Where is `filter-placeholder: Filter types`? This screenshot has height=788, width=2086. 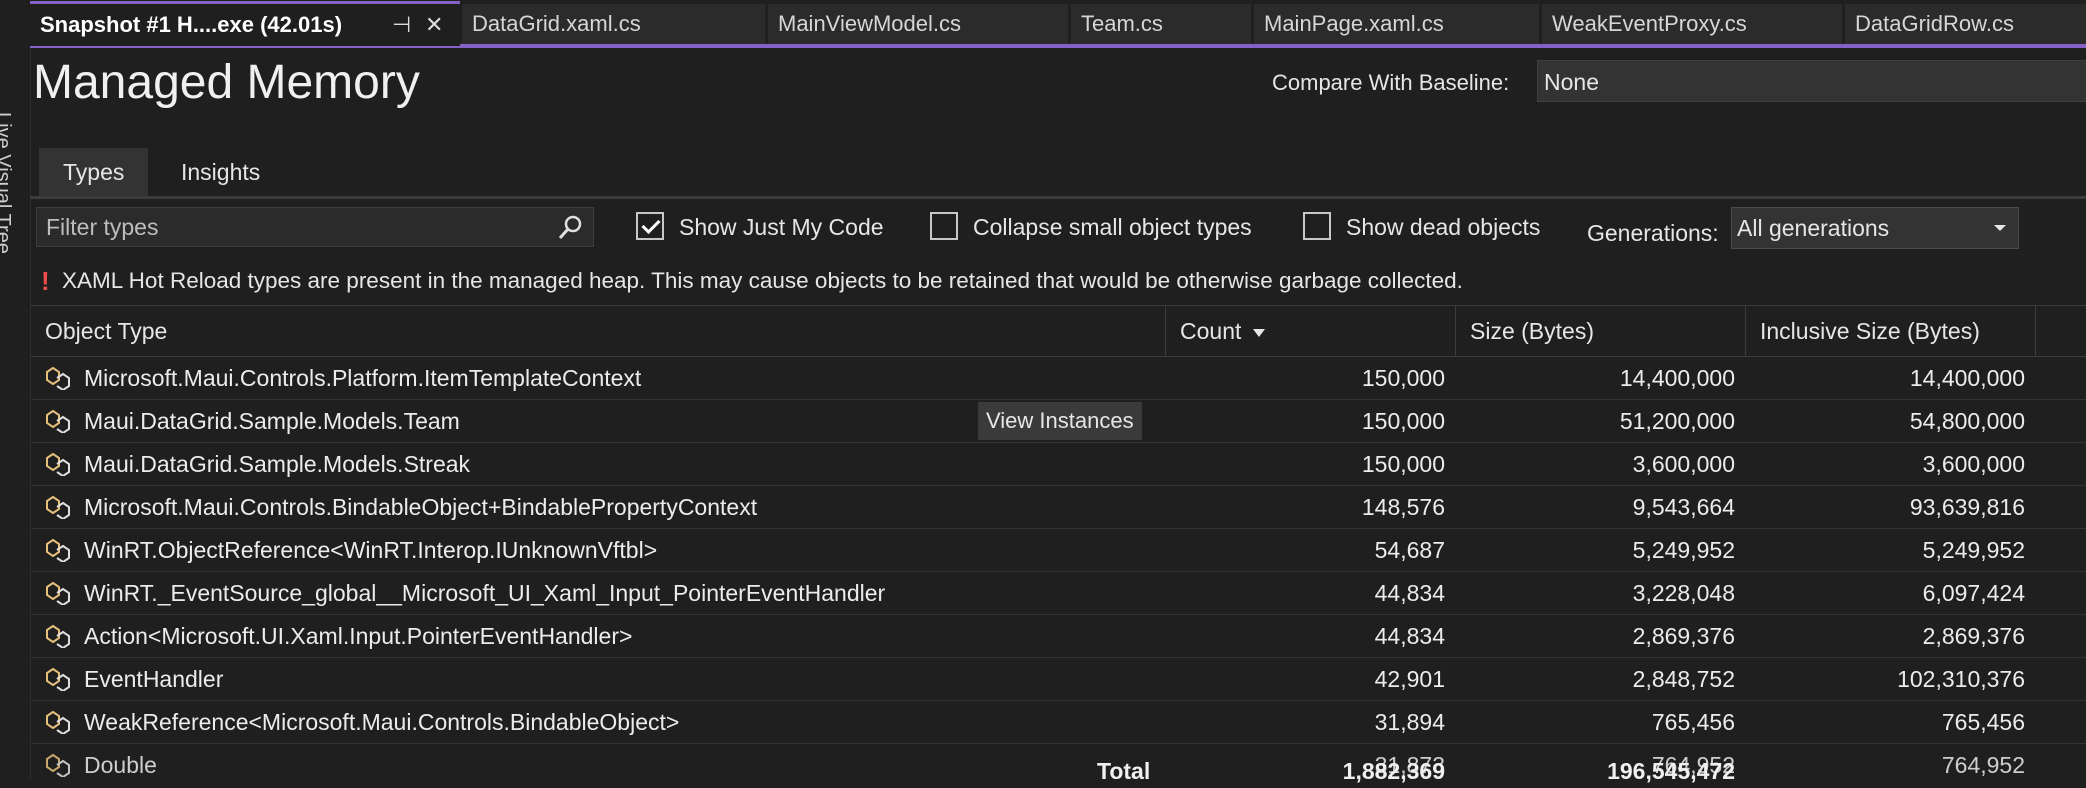 filter-placeholder: Filter types is located at coordinates (102, 227).